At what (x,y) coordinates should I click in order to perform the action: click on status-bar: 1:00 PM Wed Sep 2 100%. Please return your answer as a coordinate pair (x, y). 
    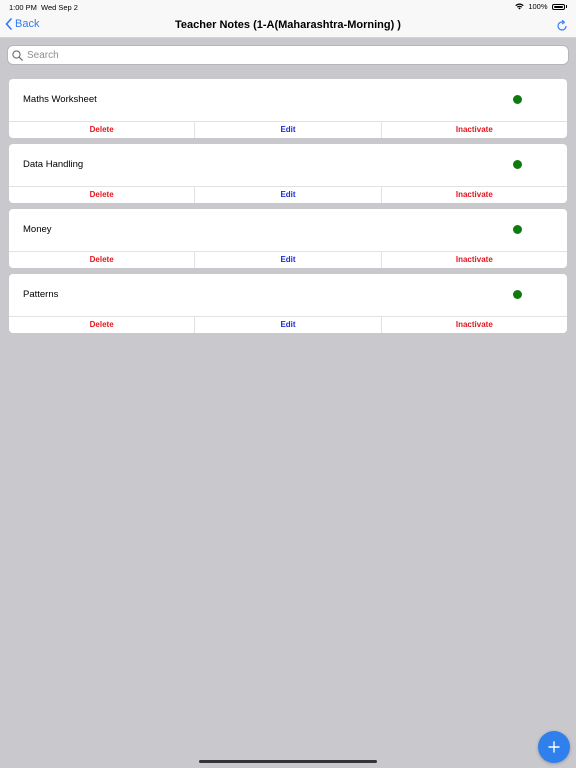
    Looking at the image, I should click on (288, 7).